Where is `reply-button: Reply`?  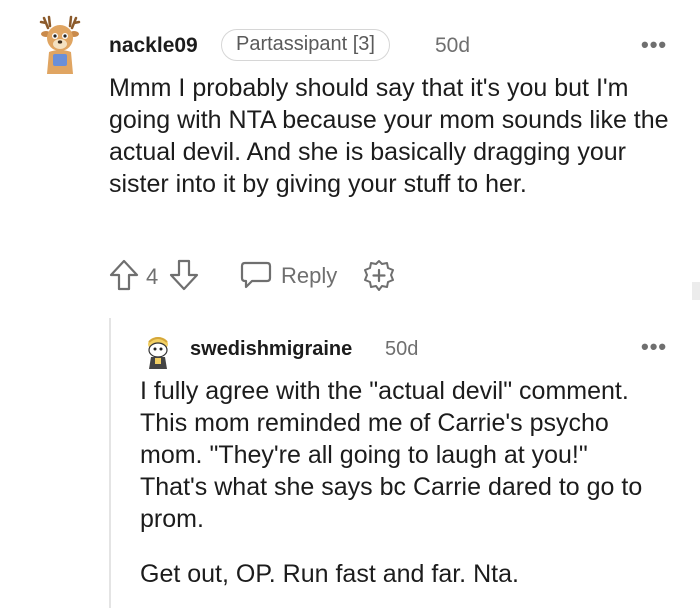 reply-button: Reply is located at coordinates (295, 276).